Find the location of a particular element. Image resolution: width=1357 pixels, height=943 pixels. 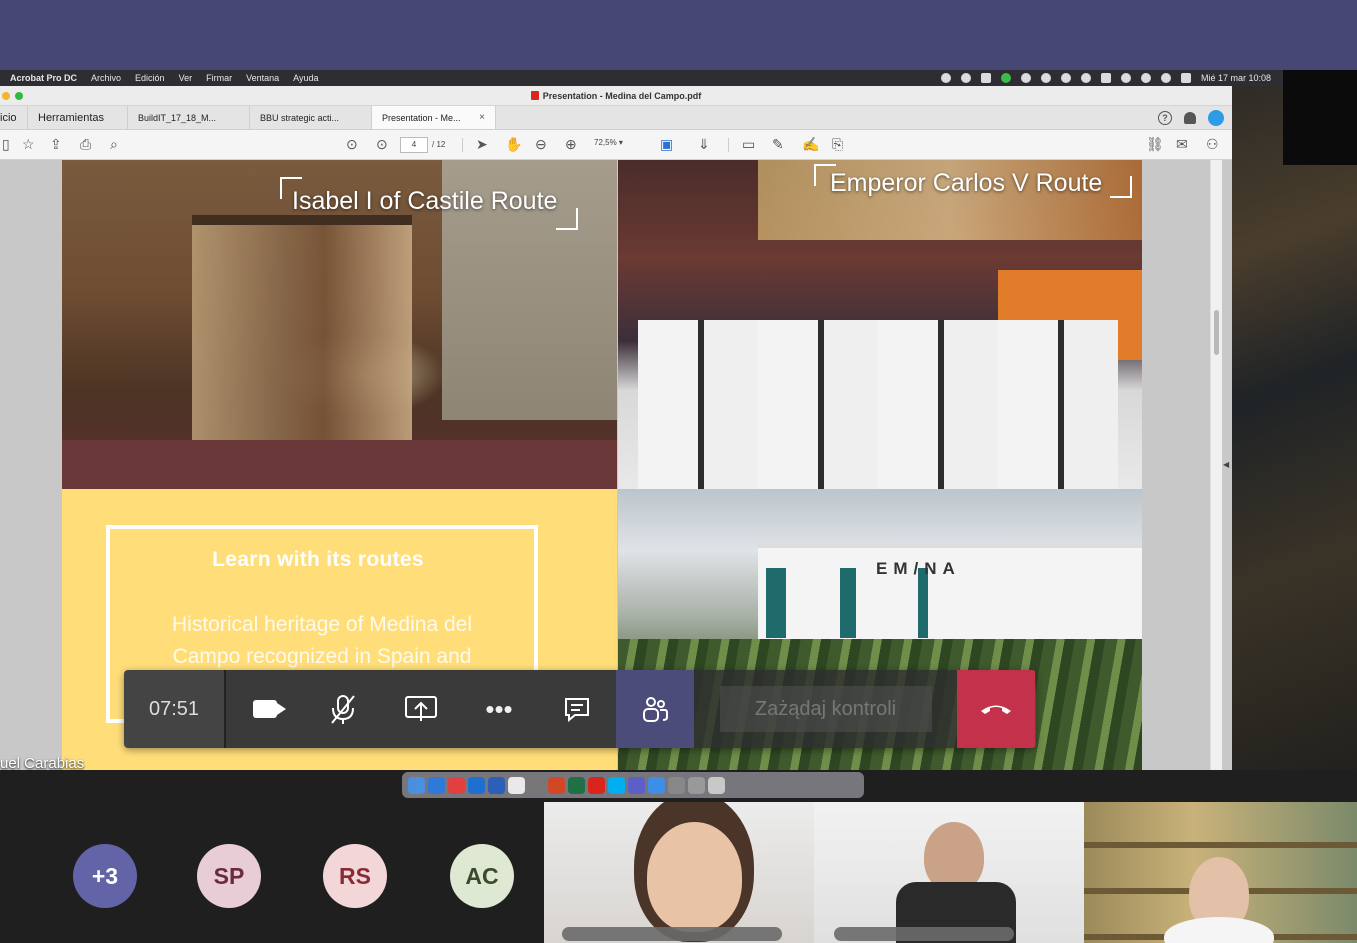

dropbox-icon is located at coordinates (985, 78).